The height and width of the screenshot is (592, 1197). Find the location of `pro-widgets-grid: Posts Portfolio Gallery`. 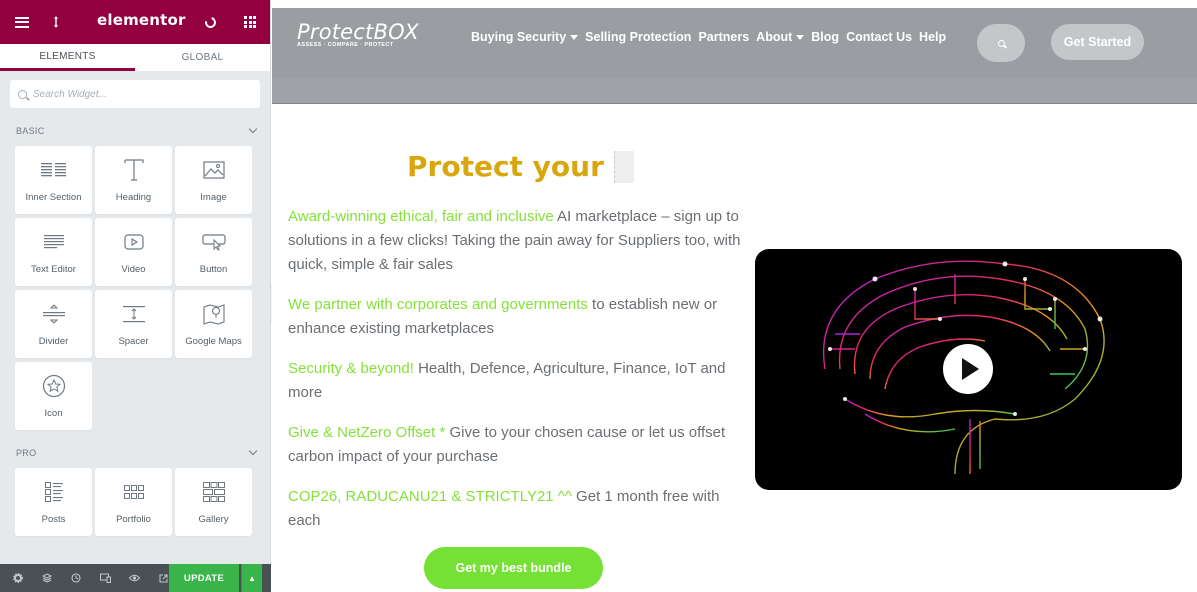

pro-widgets-grid: Posts Portfolio Gallery is located at coordinates (135, 502).